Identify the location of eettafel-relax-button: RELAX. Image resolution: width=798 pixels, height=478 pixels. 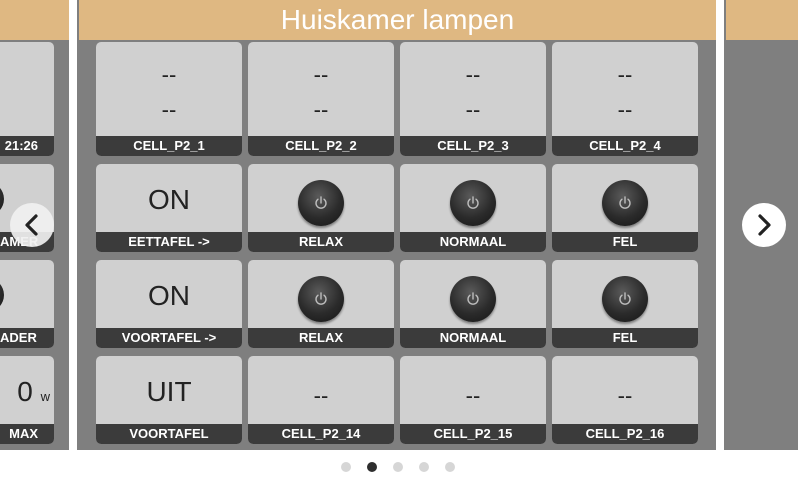
(321, 208).